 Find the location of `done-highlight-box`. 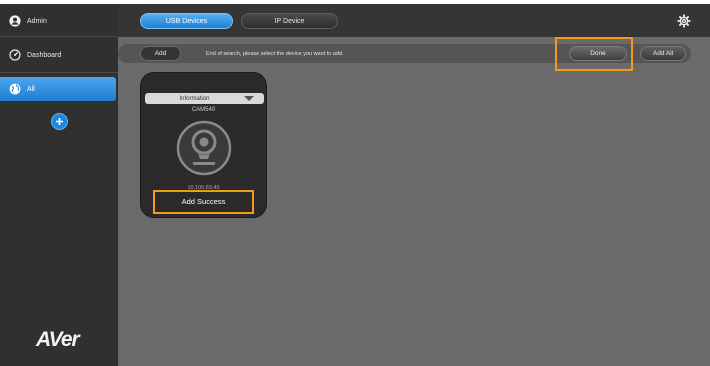

done-highlight-box is located at coordinates (594, 54).